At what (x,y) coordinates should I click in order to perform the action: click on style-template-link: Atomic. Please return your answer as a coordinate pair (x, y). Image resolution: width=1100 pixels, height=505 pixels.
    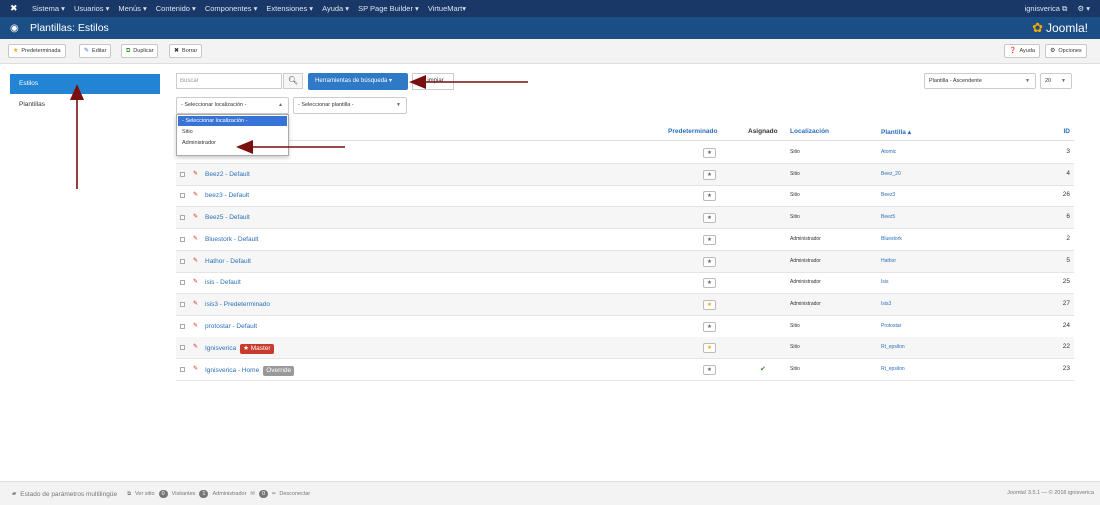
    Looking at the image, I should click on (888, 152).